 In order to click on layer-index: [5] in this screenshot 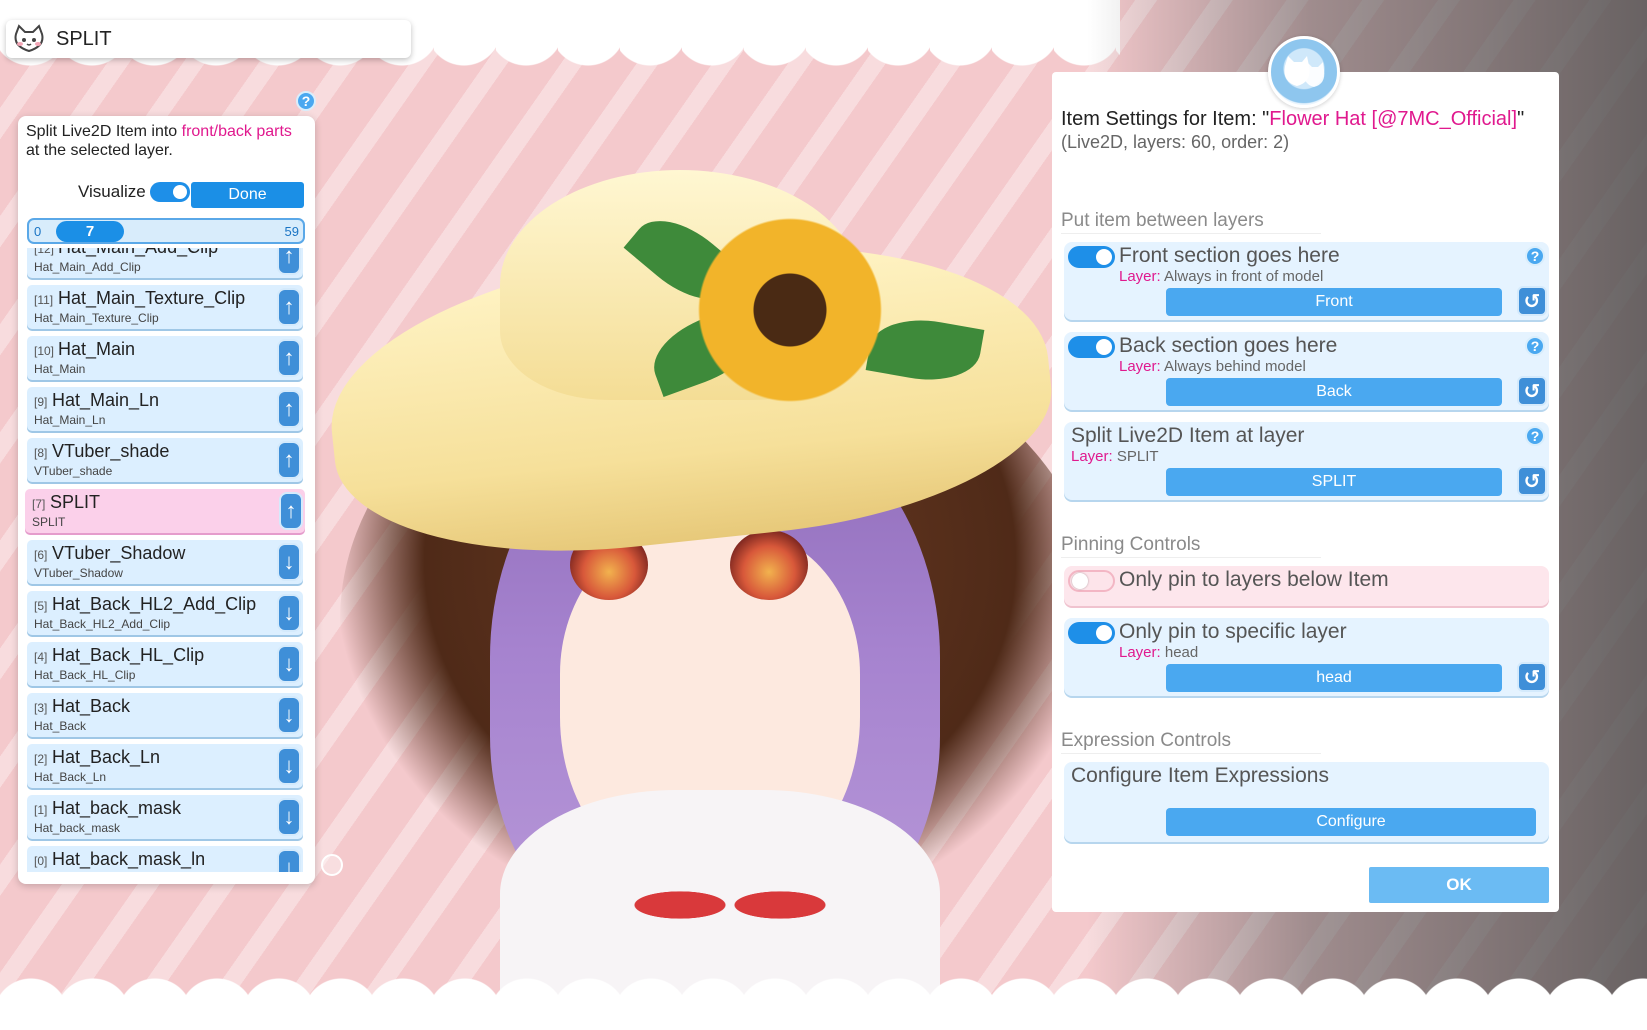, I will do `click(41, 606)`.